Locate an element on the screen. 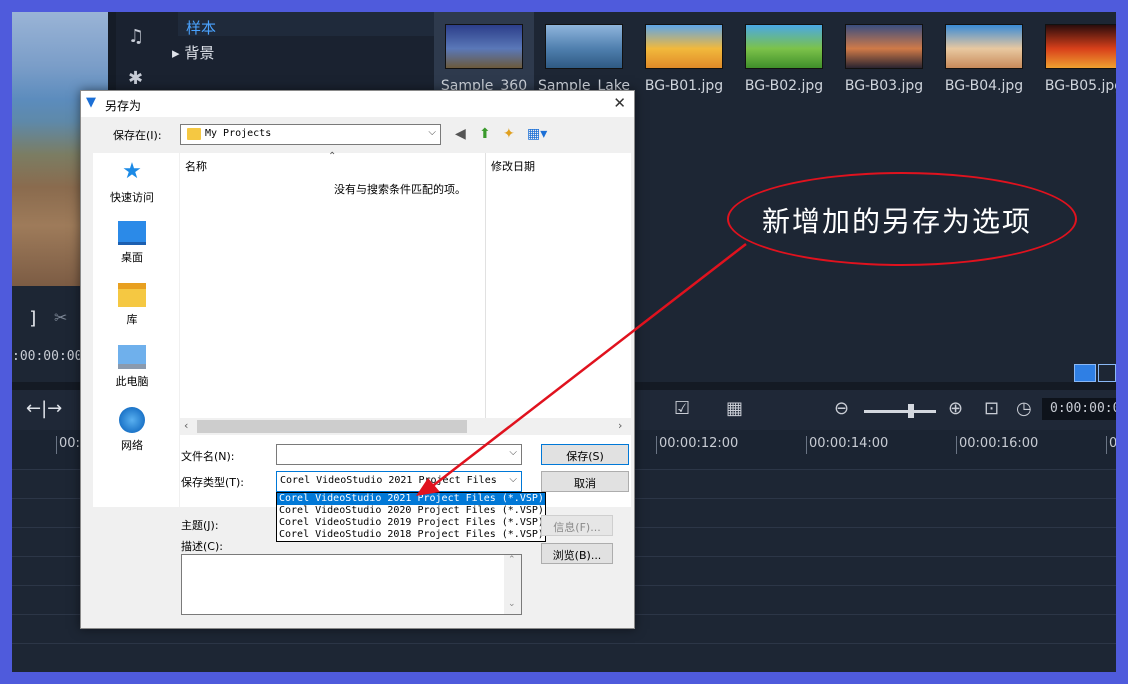  place-label: 库 is located at coordinates (132, 319).